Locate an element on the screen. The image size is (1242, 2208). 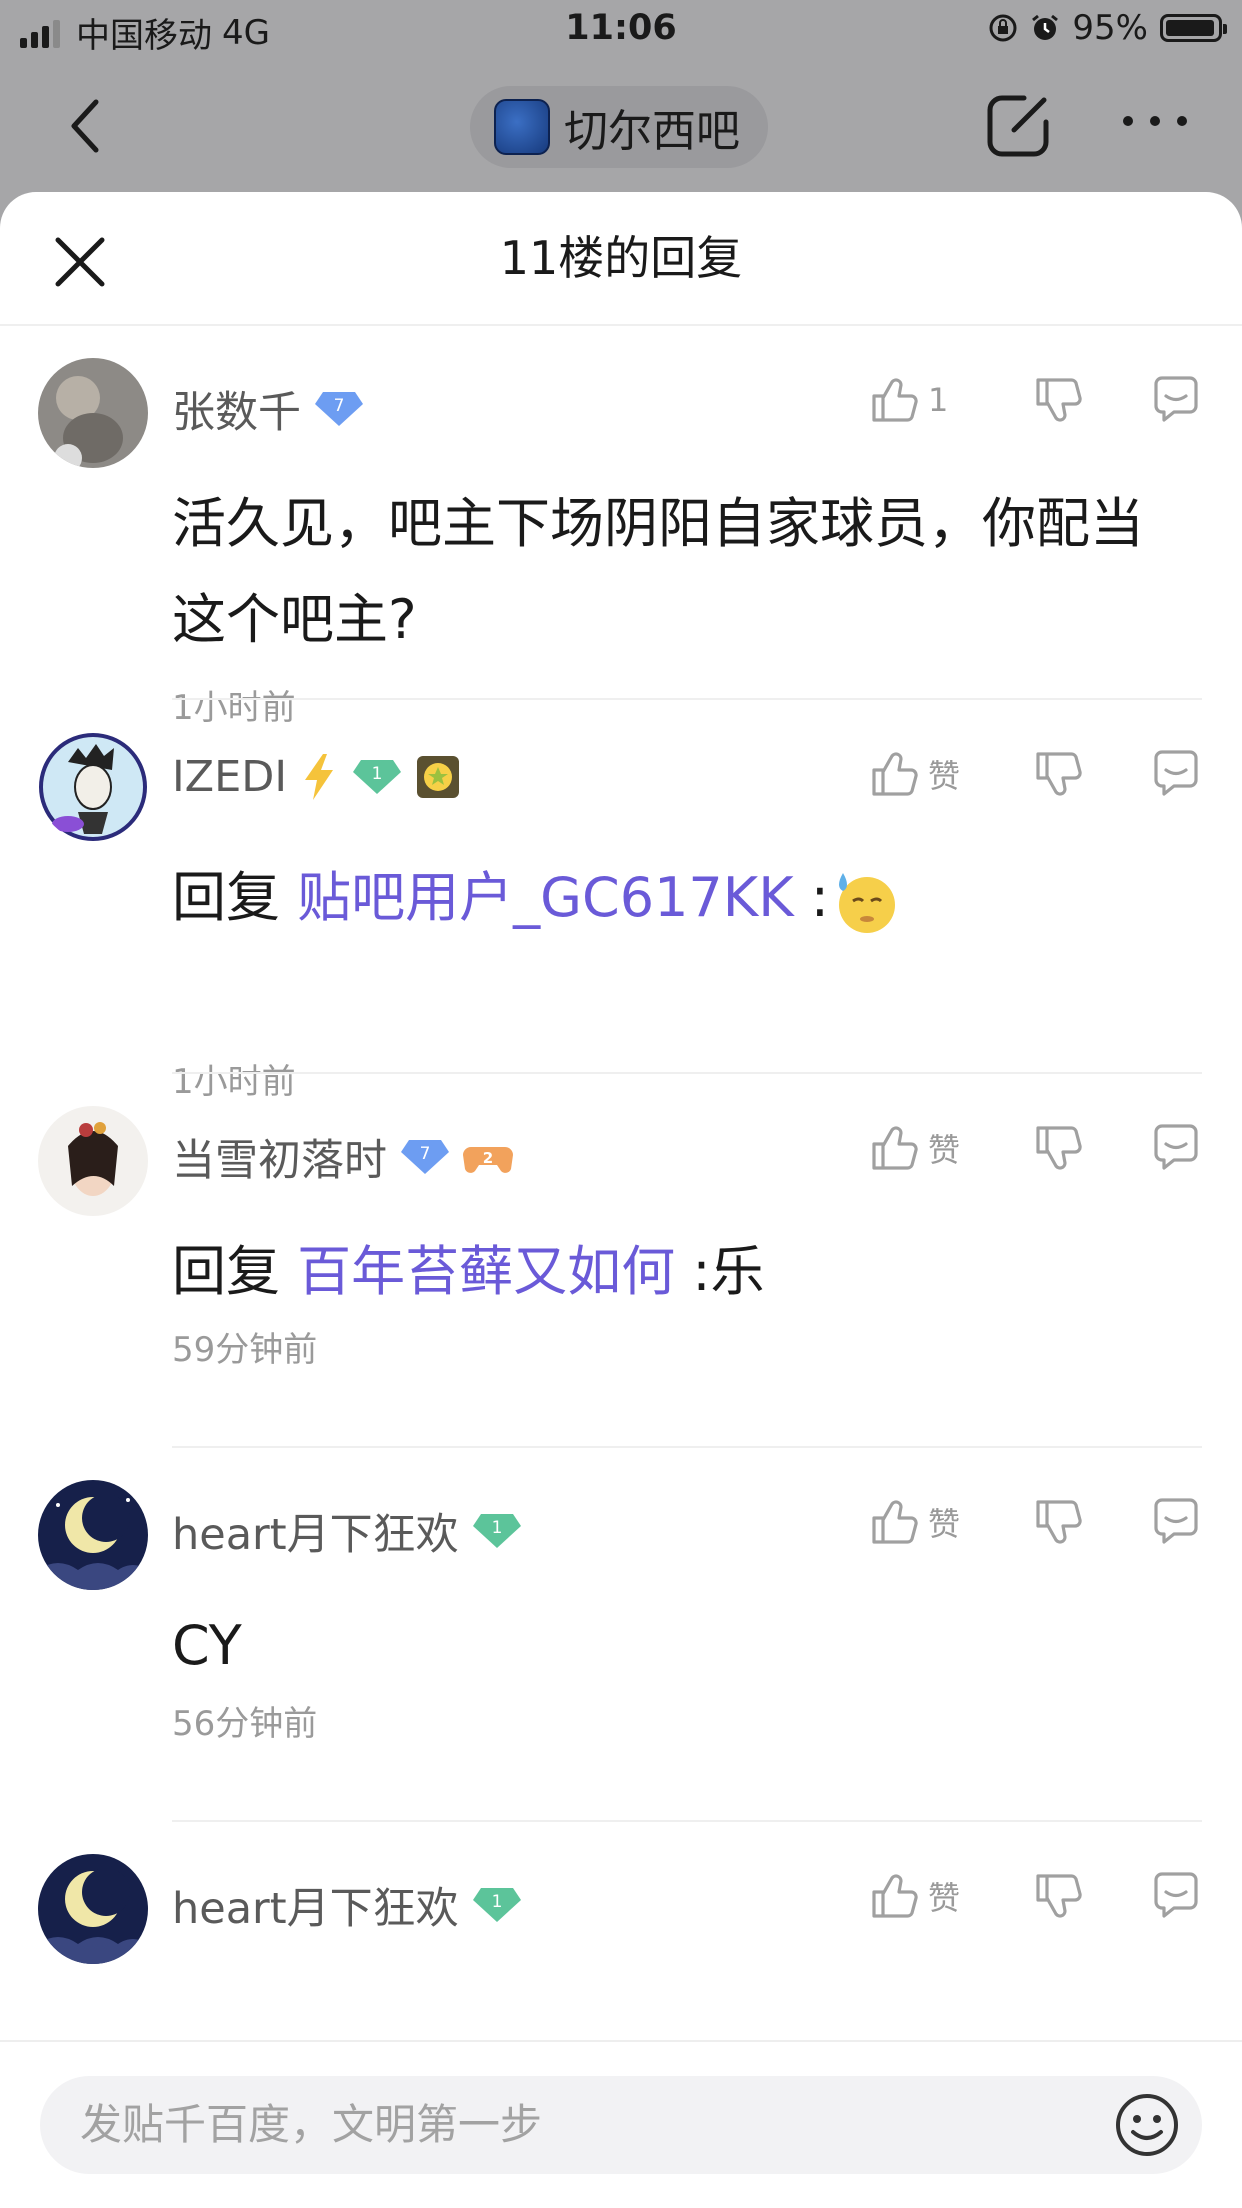
edit-icon is located at coordinates (1019, 125).